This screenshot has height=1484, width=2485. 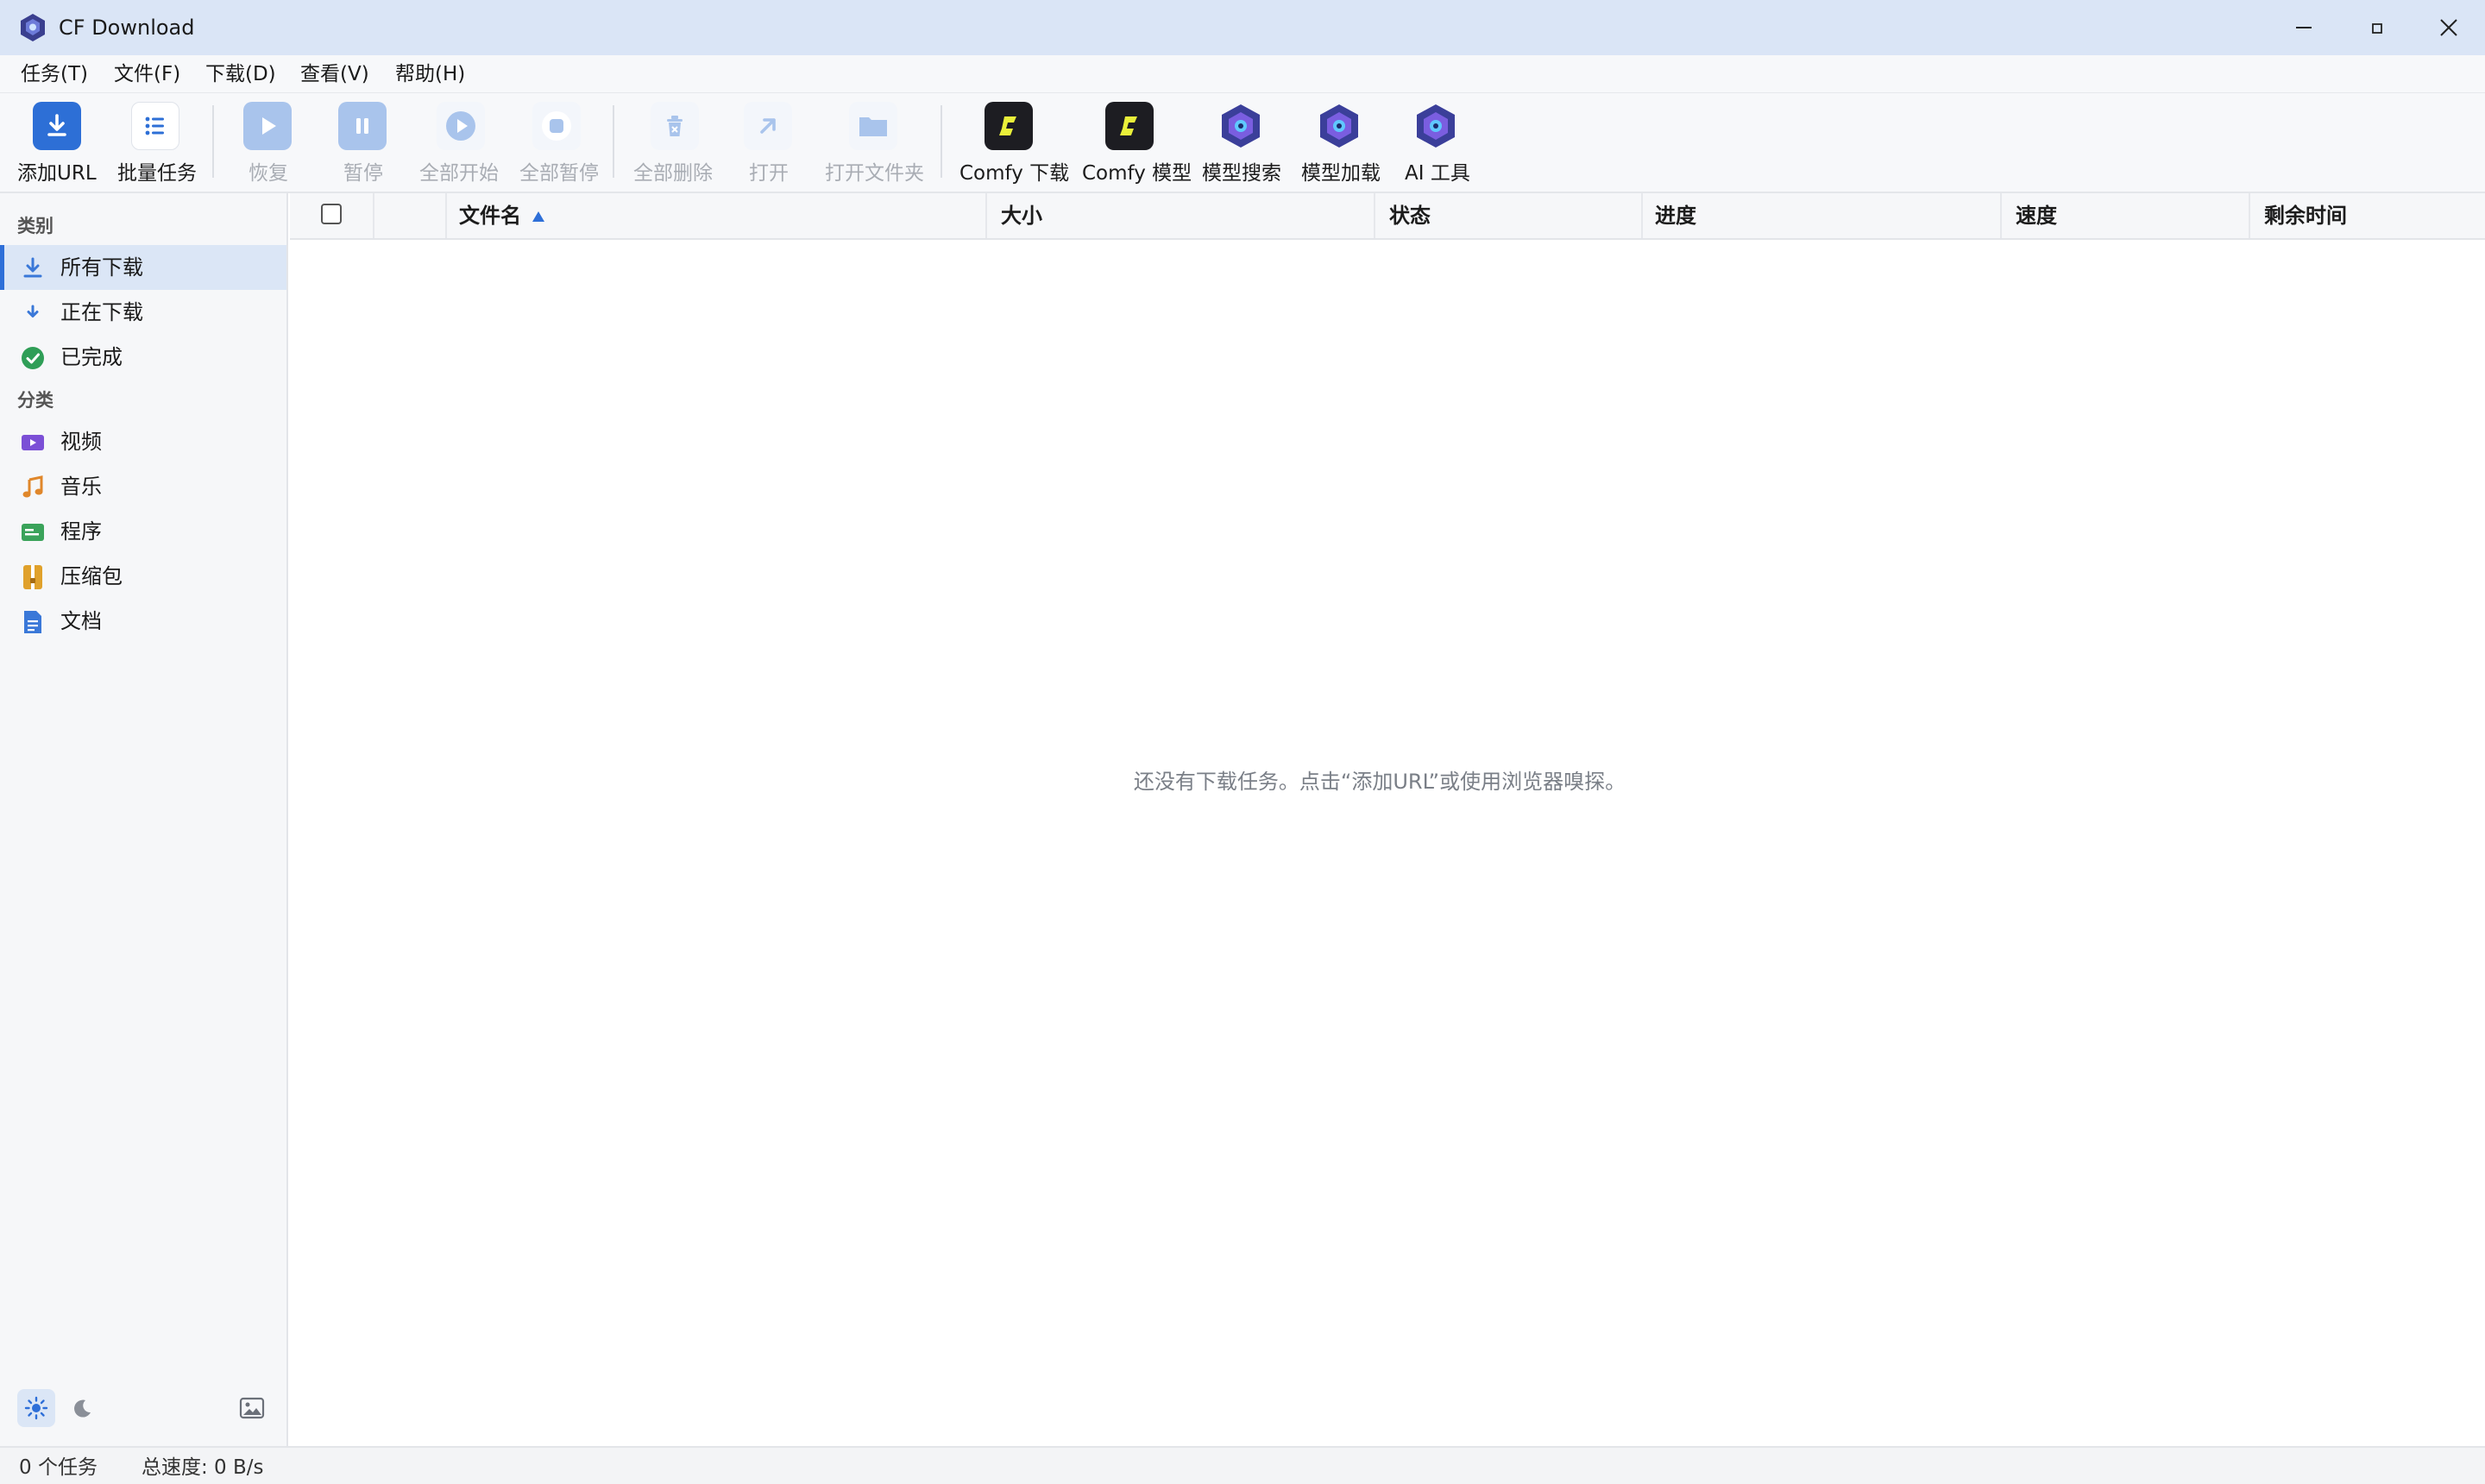 What do you see at coordinates (1242, 74) in the screenshot?
I see `menu-bar: 任务(T) 文件(F) 下载(D) 查看(V) 帮助(H)` at bounding box center [1242, 74].